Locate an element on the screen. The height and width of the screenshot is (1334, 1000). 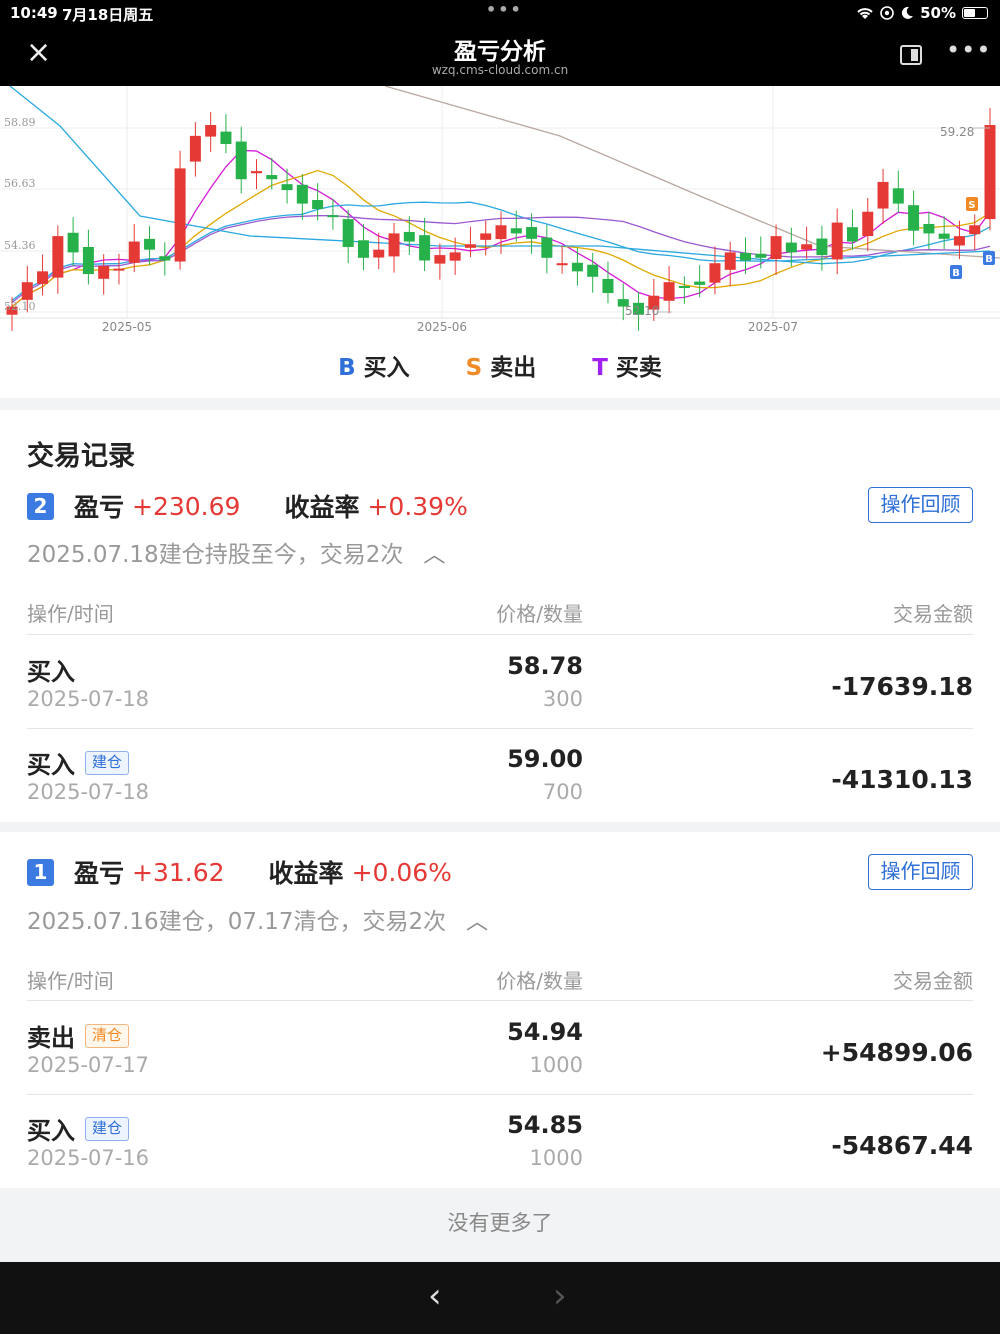
page-title: 盈亏分析 is located at coordinates (500, 52).